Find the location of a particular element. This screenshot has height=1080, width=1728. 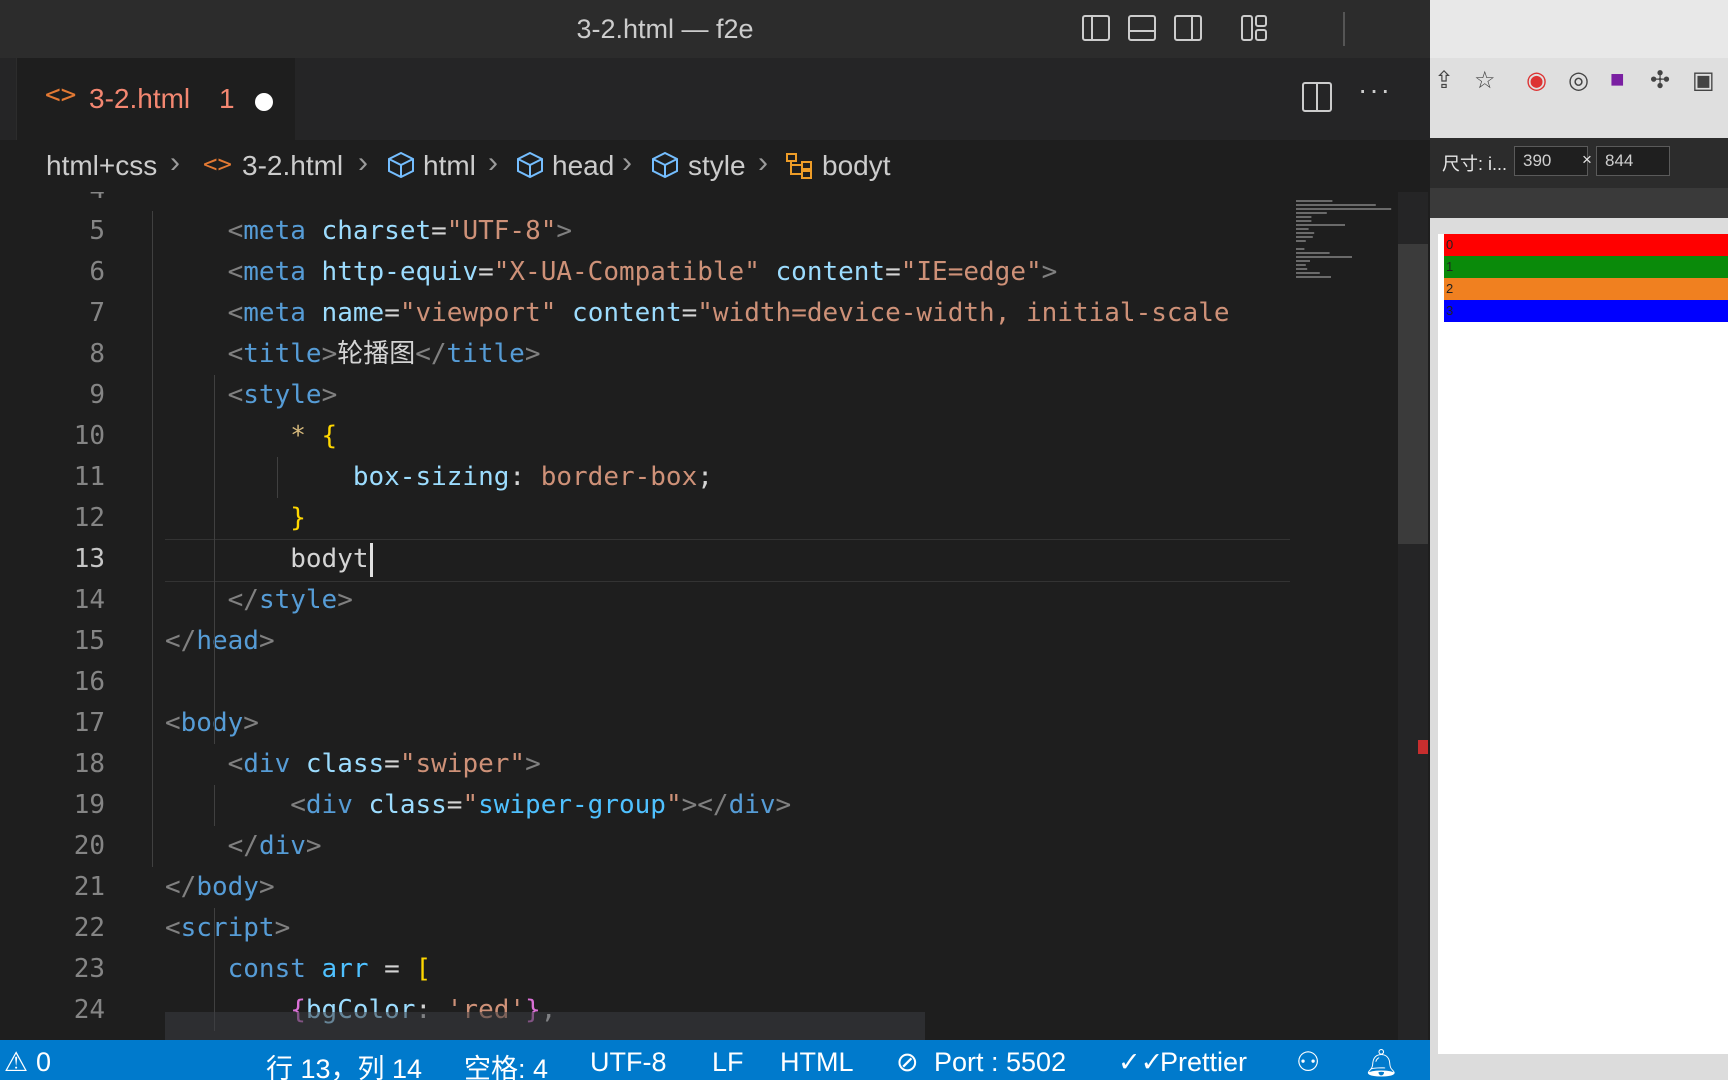

unsaved-dot-icon is located at coordinates (264, 102).